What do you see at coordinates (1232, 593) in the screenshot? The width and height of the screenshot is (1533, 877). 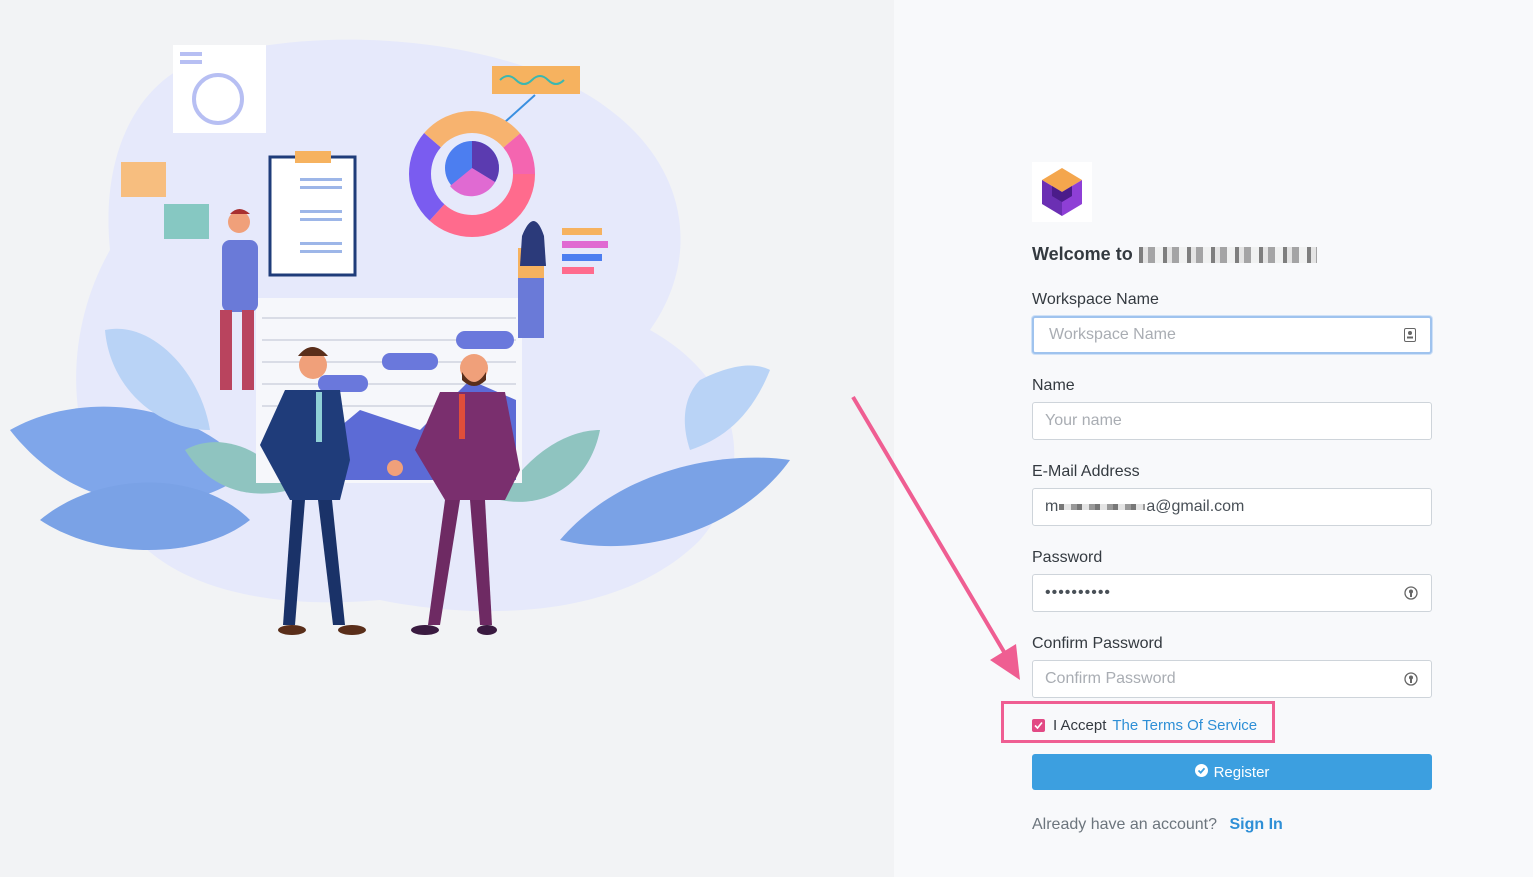 I see `password-input: ••••••••••` at bounding box center [1232, 593].